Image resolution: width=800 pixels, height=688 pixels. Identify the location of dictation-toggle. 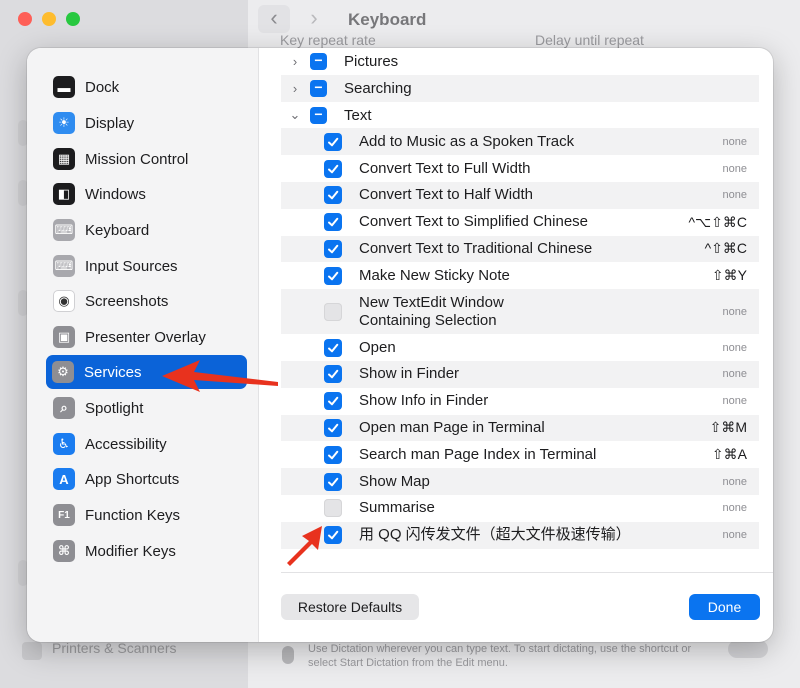
(748, 649).